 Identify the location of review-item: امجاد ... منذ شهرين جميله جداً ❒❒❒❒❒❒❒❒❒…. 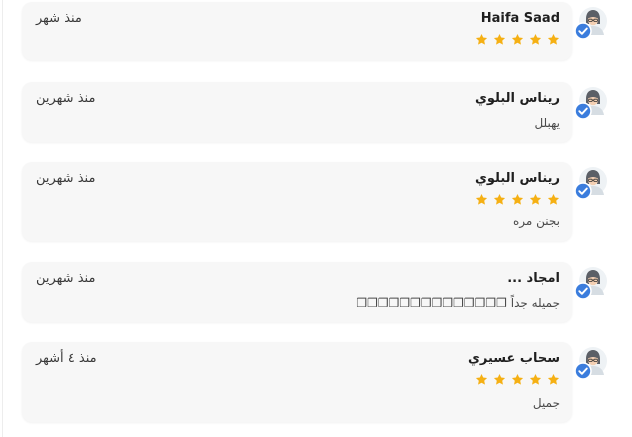
(314, 293).